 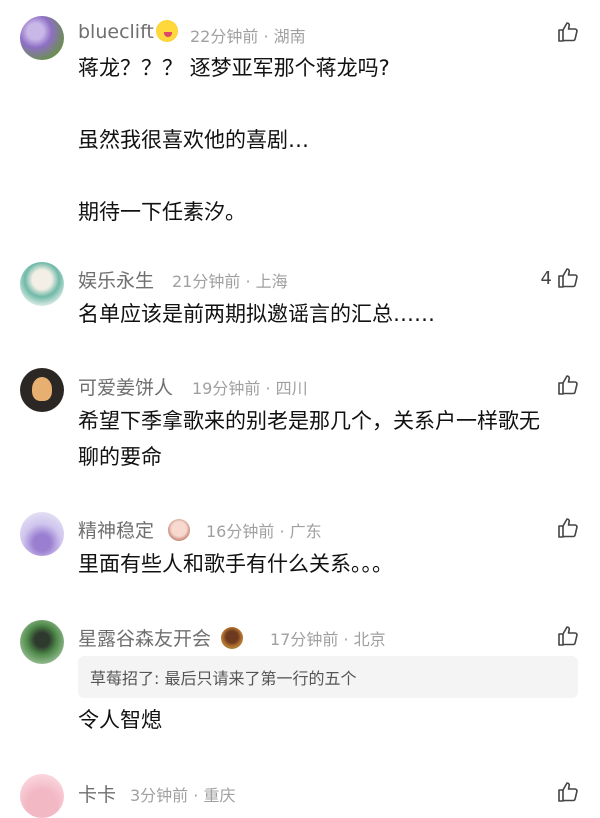 What do you see at coordinates (161, 637) in the screenshot?
I see `username: 星露谷森友开会` at bounding box center [161, 637].